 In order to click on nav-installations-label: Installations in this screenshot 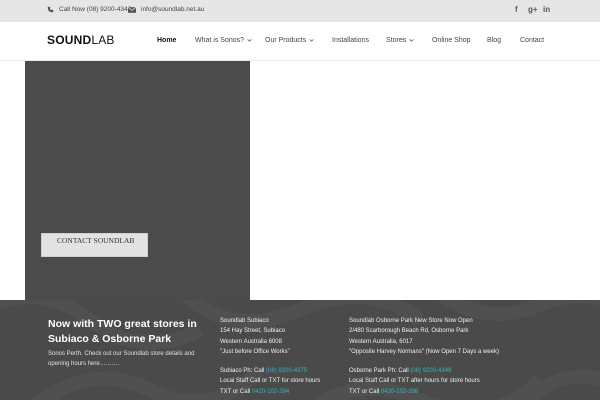, I will do `click(350, 40)`.